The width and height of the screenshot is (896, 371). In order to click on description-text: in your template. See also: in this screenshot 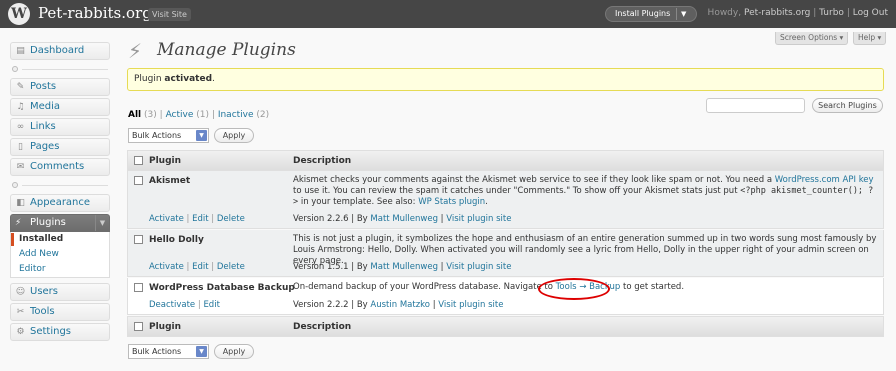, I will do `click(358, 202)`.